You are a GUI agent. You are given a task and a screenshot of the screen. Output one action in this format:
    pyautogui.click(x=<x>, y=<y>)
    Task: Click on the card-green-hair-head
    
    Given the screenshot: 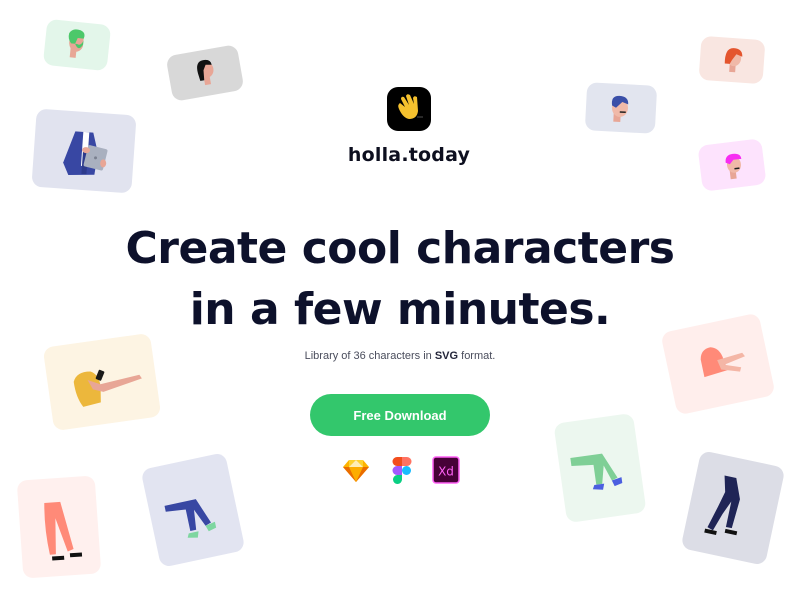 What is the action you would take?
    pyautogui.click(x=77, y=45)
    